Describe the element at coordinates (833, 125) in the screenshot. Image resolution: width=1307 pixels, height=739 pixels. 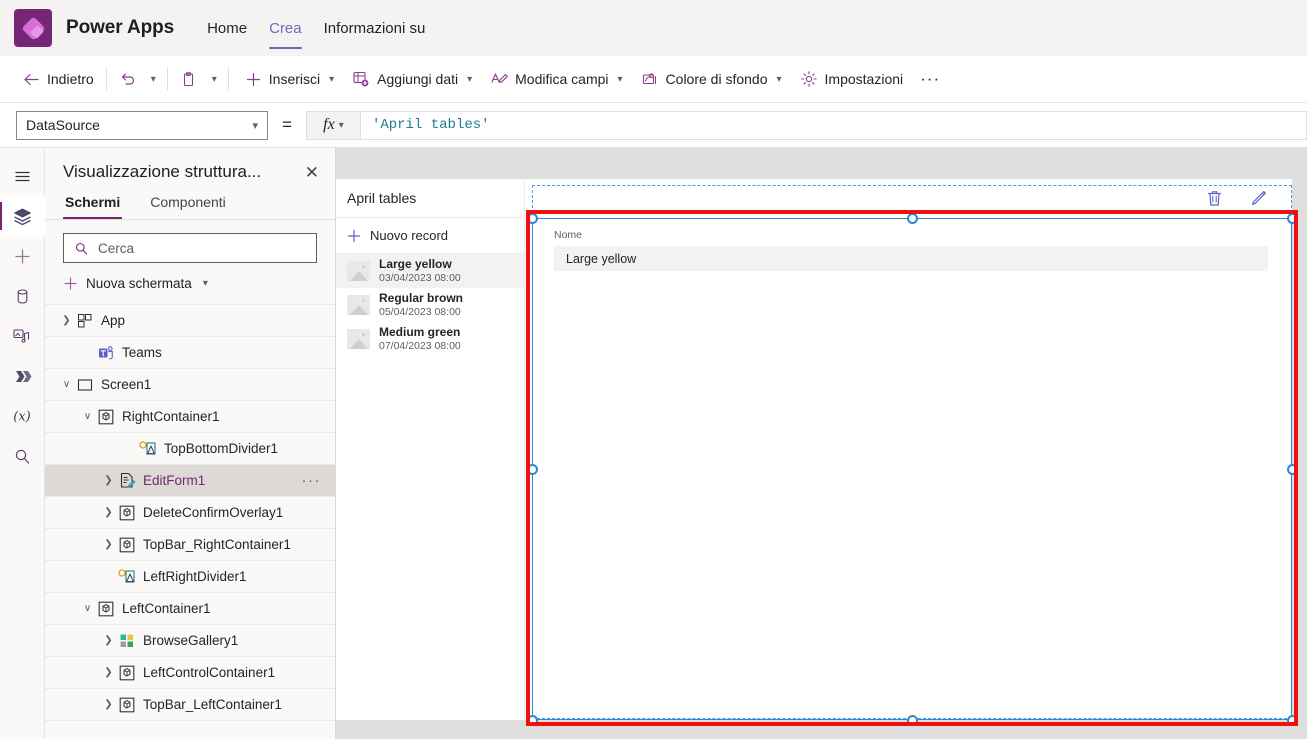
I see `formula-input: 'April tables'` at that location.